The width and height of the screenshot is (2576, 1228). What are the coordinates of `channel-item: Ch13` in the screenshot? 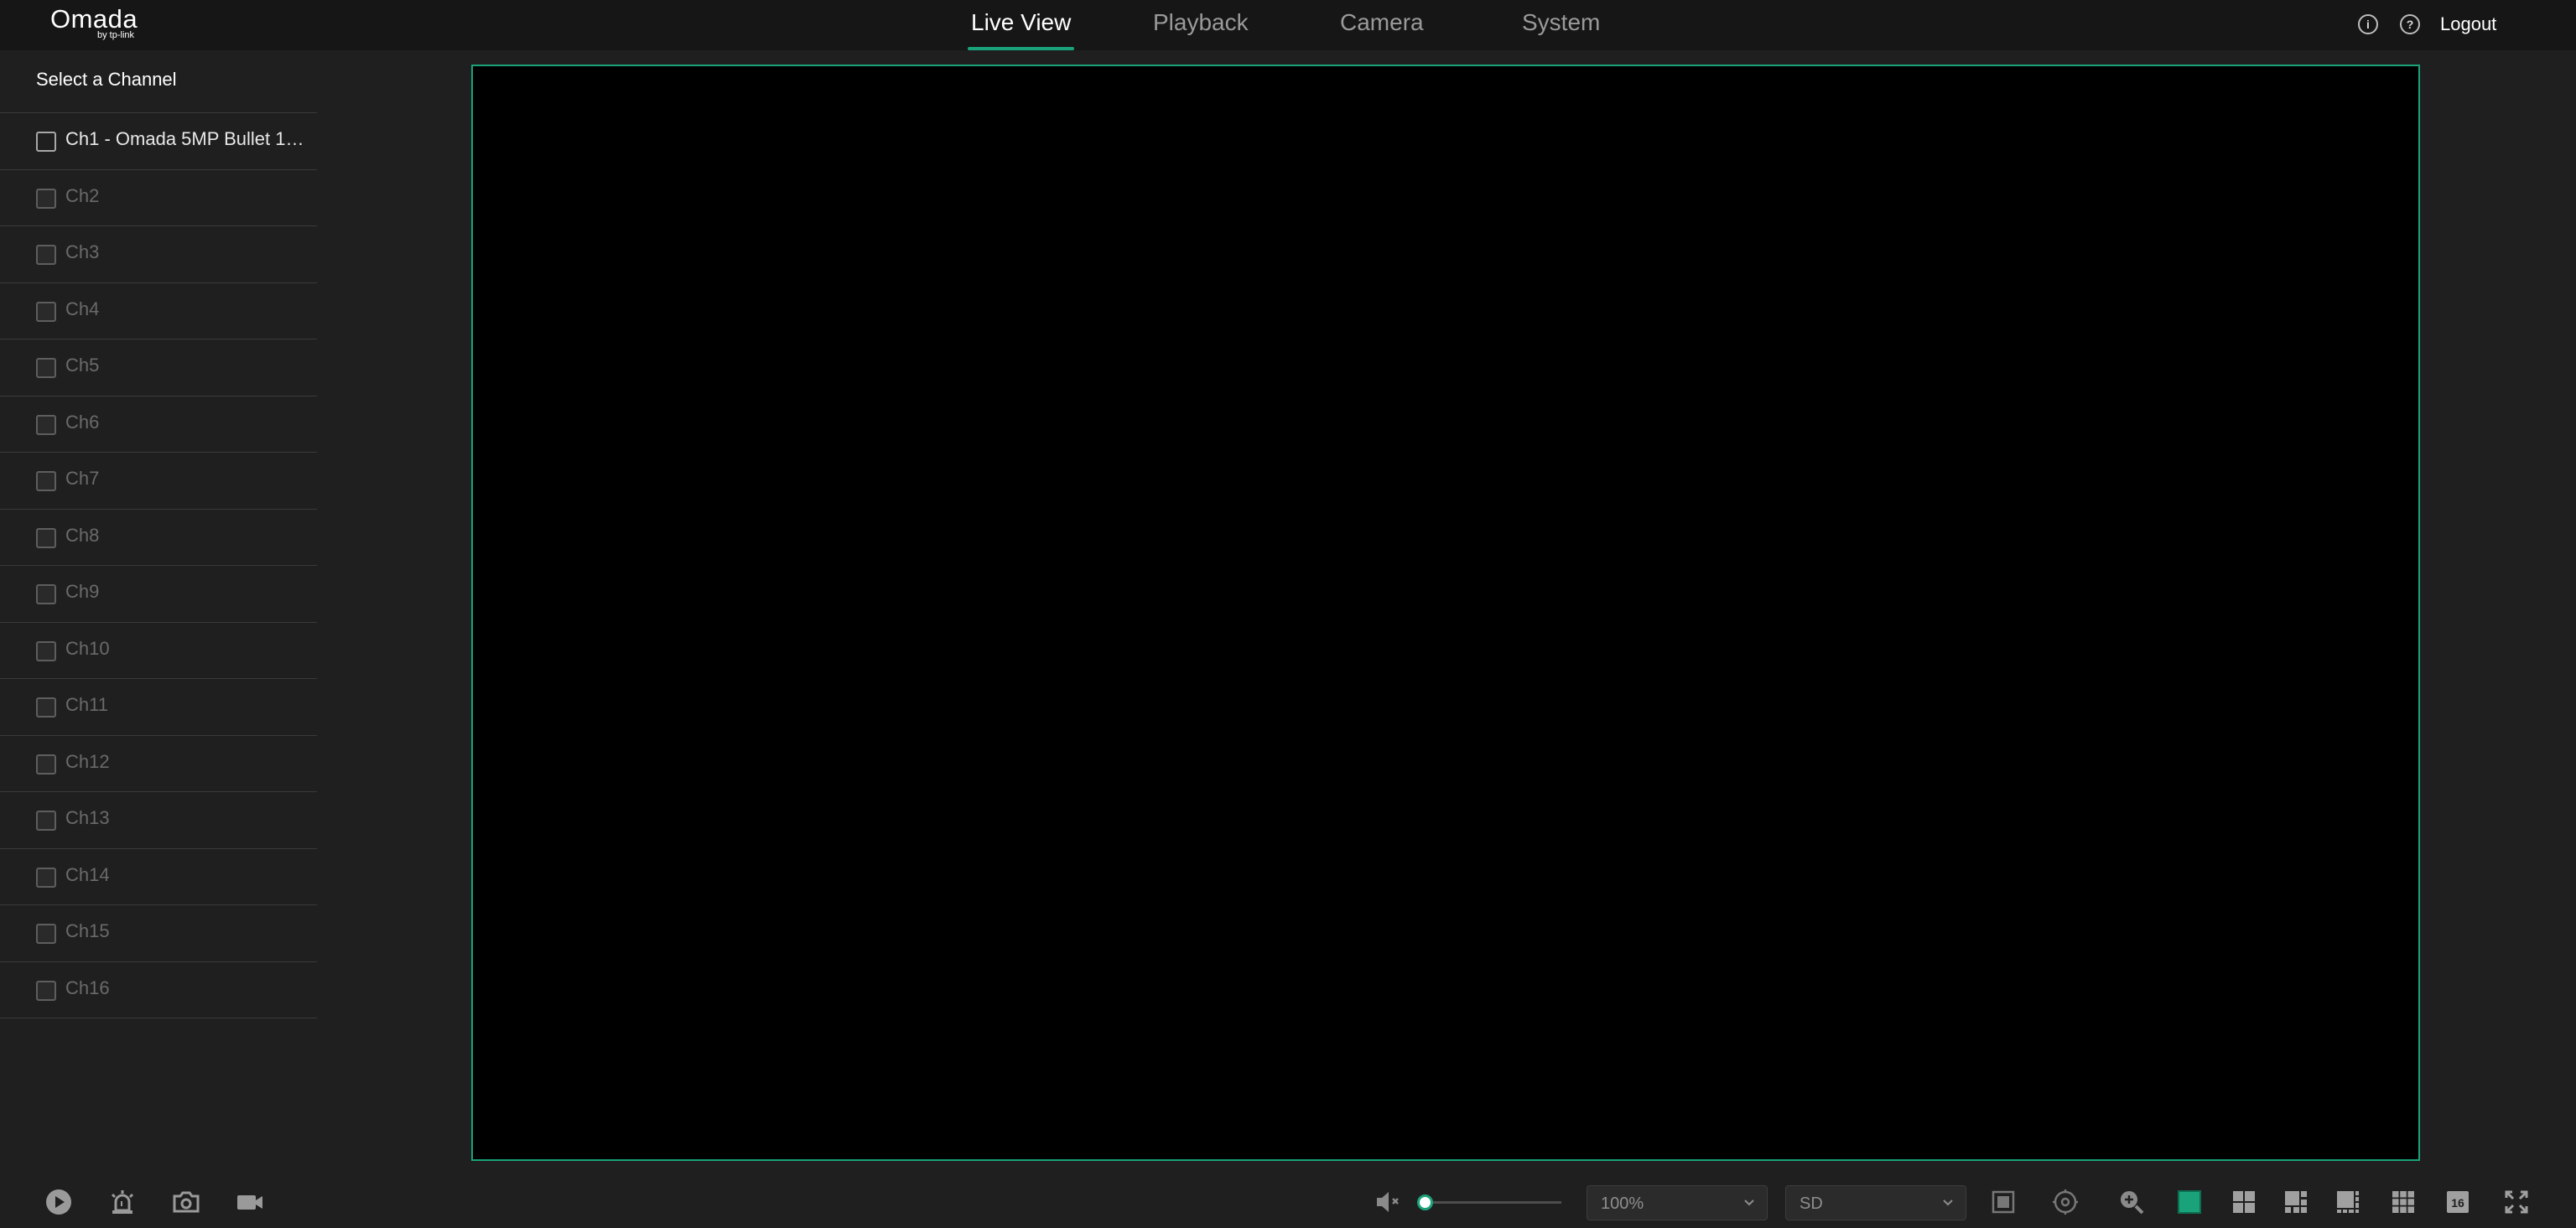 It's located at (158, 820).